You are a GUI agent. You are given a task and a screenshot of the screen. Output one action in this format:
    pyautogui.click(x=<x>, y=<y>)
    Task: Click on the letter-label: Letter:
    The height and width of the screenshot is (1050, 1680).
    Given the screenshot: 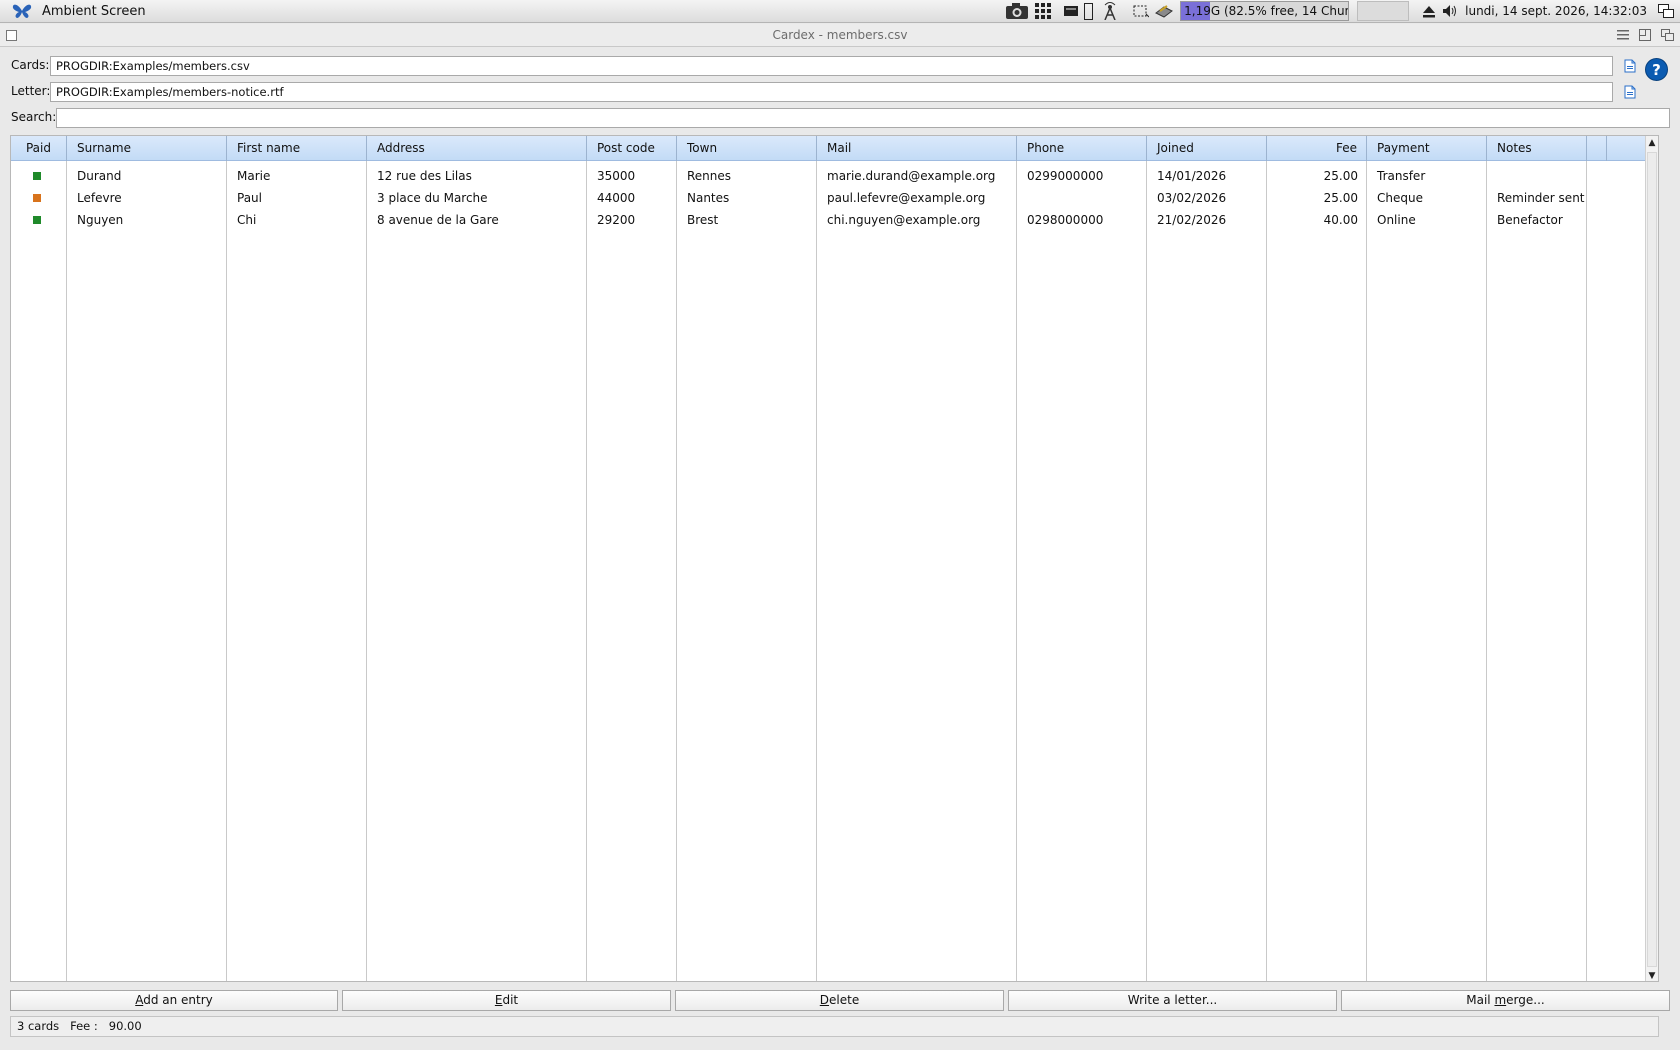 What is the action you would take?
    pyautogui.click(x=31, y=91)
    